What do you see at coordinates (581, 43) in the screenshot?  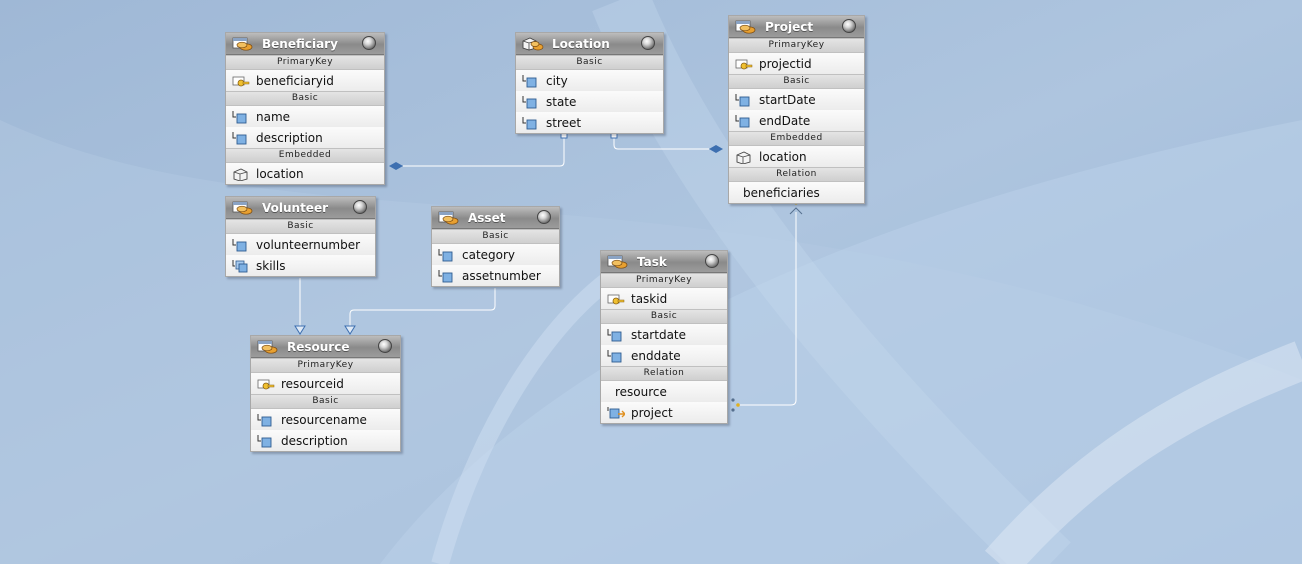 I see `entity-title: Location` at bounding box center [581, 43].